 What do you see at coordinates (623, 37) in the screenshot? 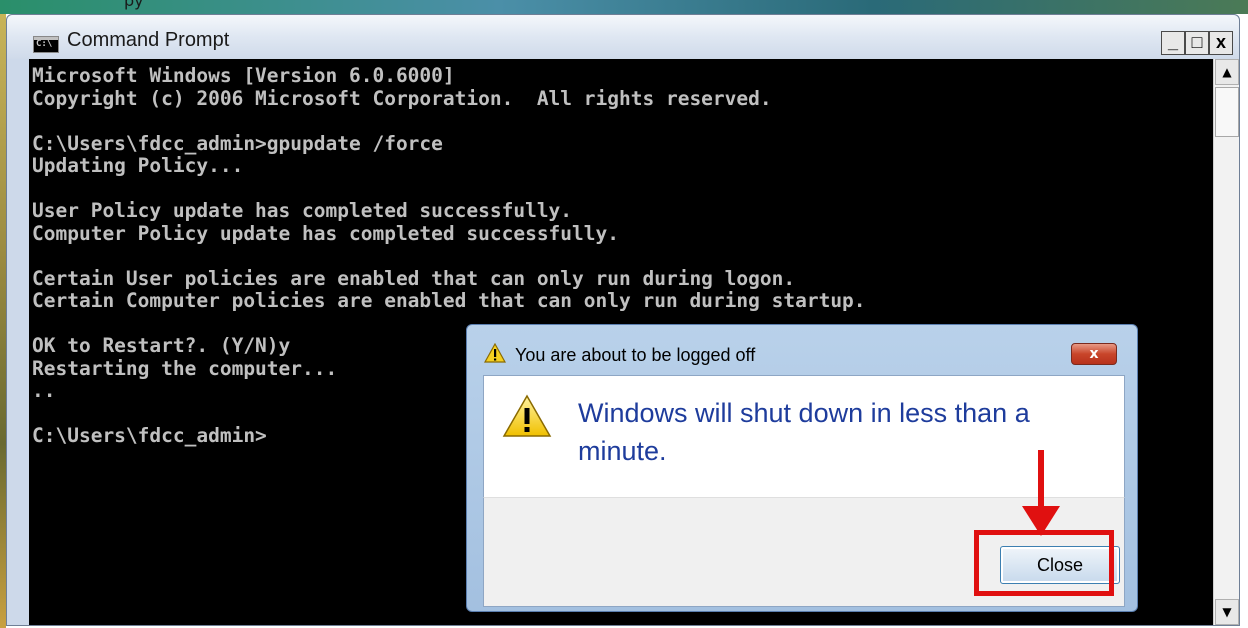
I see `window-titlebar: C:\ Command Prompt _ □ x` at bounding box center [623, 37].